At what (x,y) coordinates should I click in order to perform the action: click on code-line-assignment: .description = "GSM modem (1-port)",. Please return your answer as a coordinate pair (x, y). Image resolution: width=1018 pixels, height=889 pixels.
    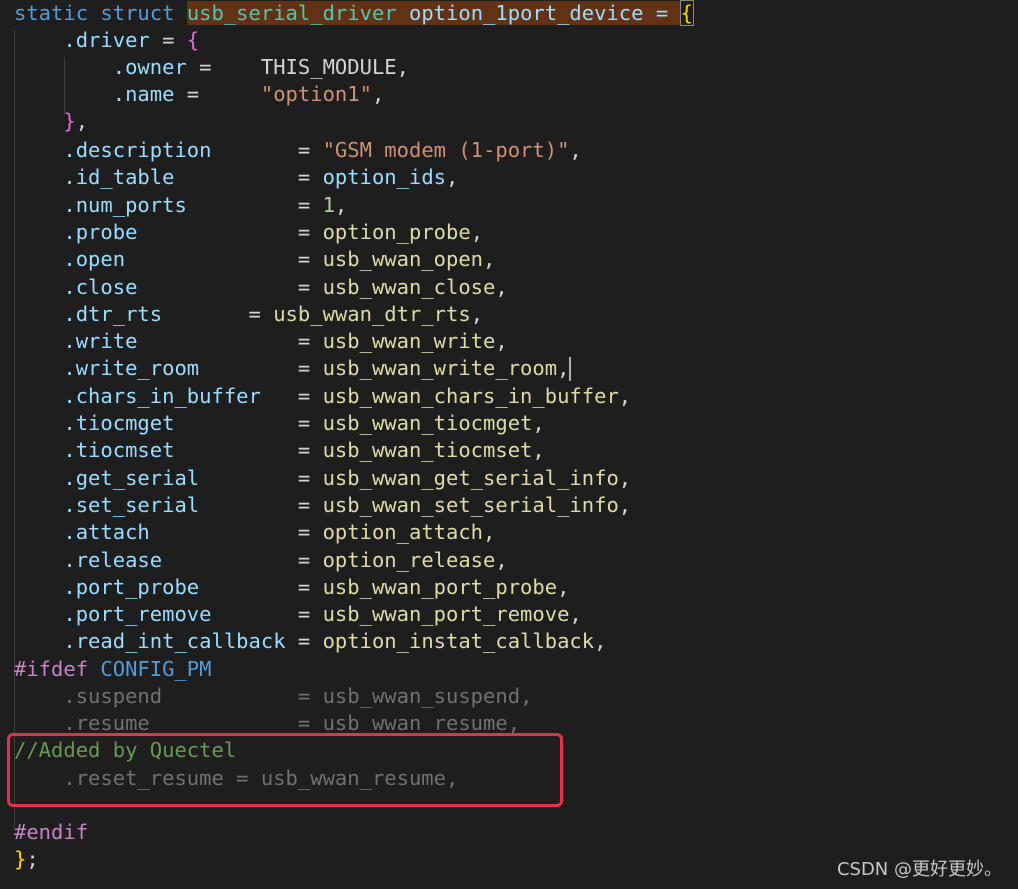
    Looking at the image, I should click on (297, 150).